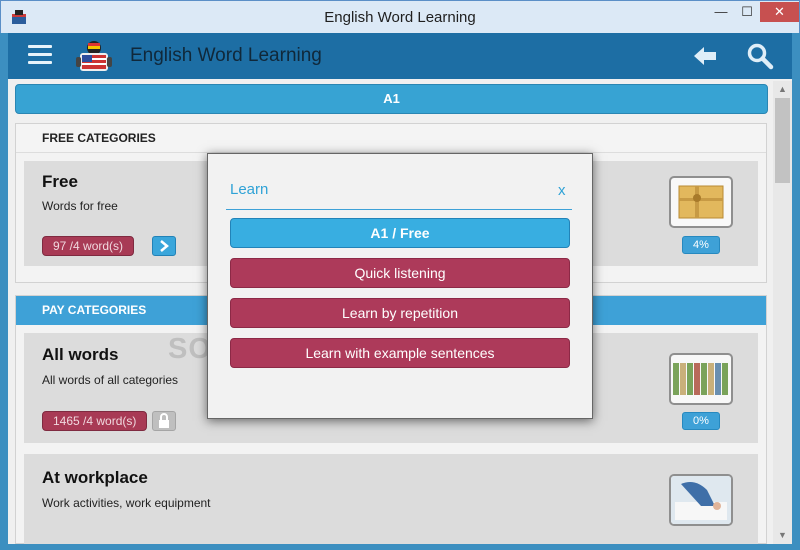  I want to click on app-title: English Word Learning, so click(226, 55).